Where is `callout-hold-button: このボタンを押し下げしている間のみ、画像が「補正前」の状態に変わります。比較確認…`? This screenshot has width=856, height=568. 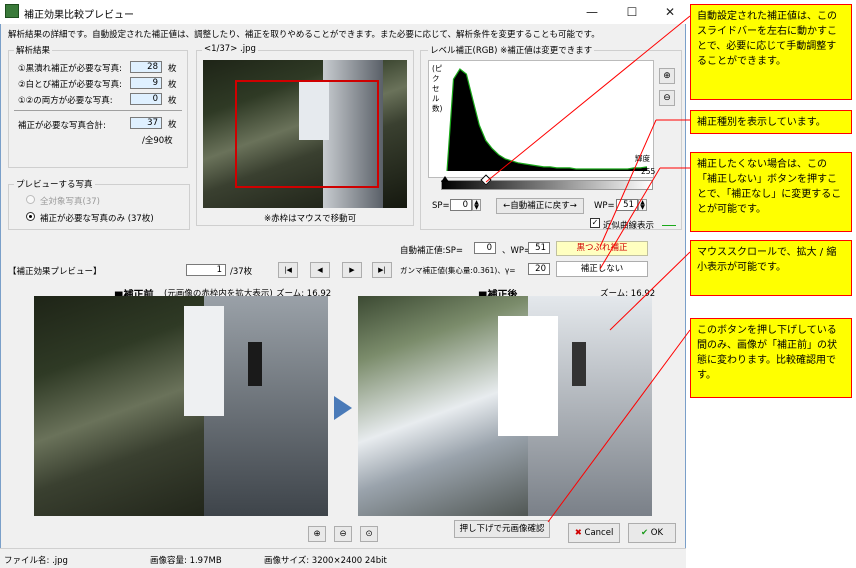 callout-hold-button: このボタンを押し下げしている間のみ、画像が「補正前」の状態に変わります。比較確認… is located at coordinates (771, 358).